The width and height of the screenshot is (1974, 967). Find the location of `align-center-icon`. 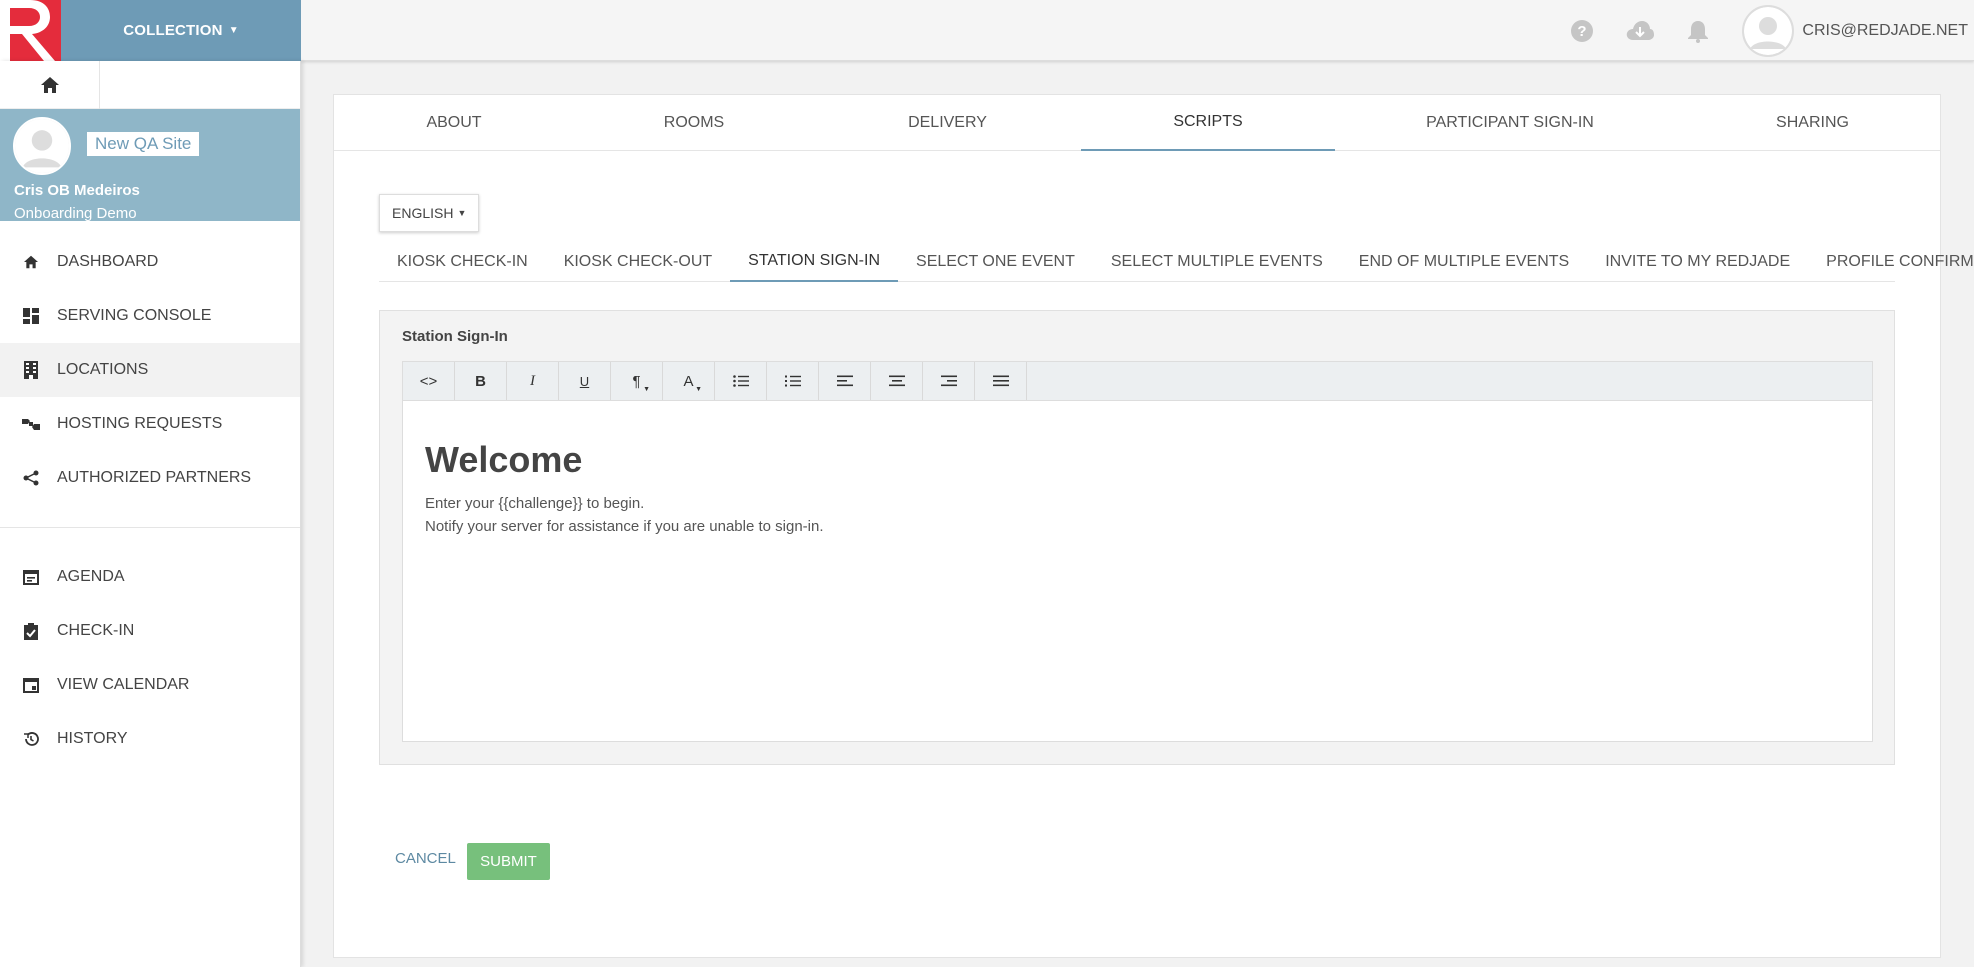

align-center-icon is located at coordinates (897, 381).